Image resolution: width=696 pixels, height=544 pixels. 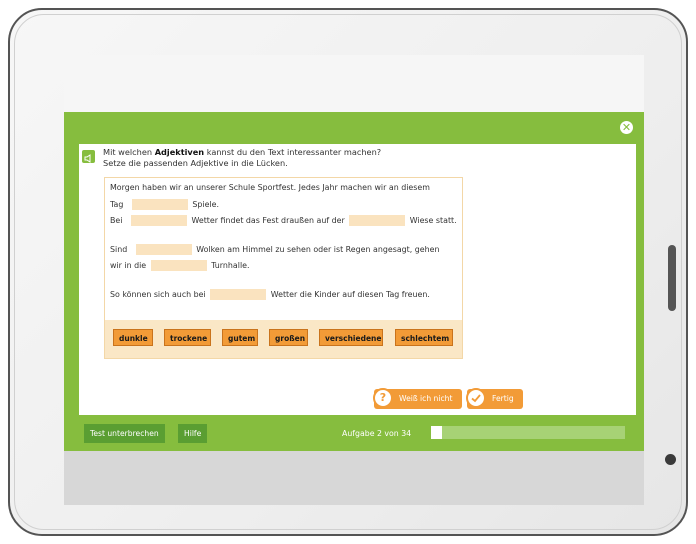 I want to click on text-line-3-a: Bei, so click(x=116, y=220).